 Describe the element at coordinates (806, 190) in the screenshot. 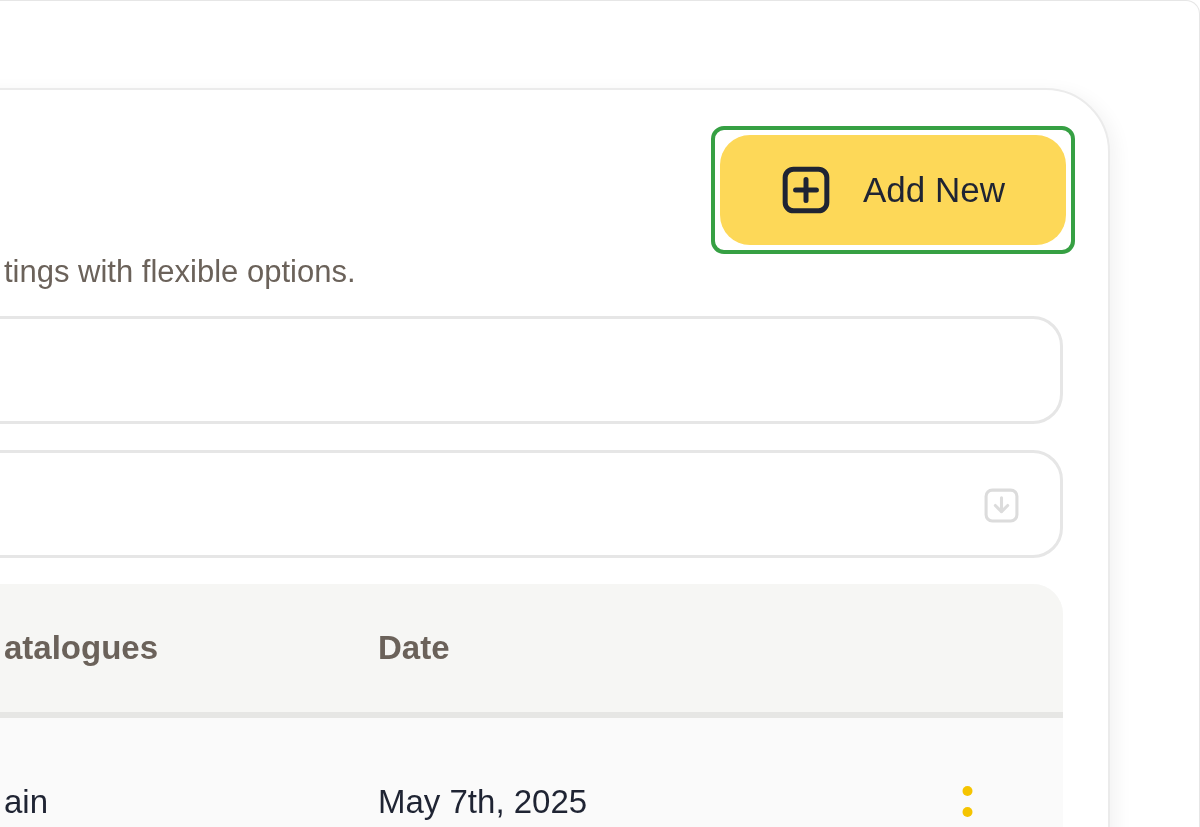

I see `plus-square-icon` at that location.